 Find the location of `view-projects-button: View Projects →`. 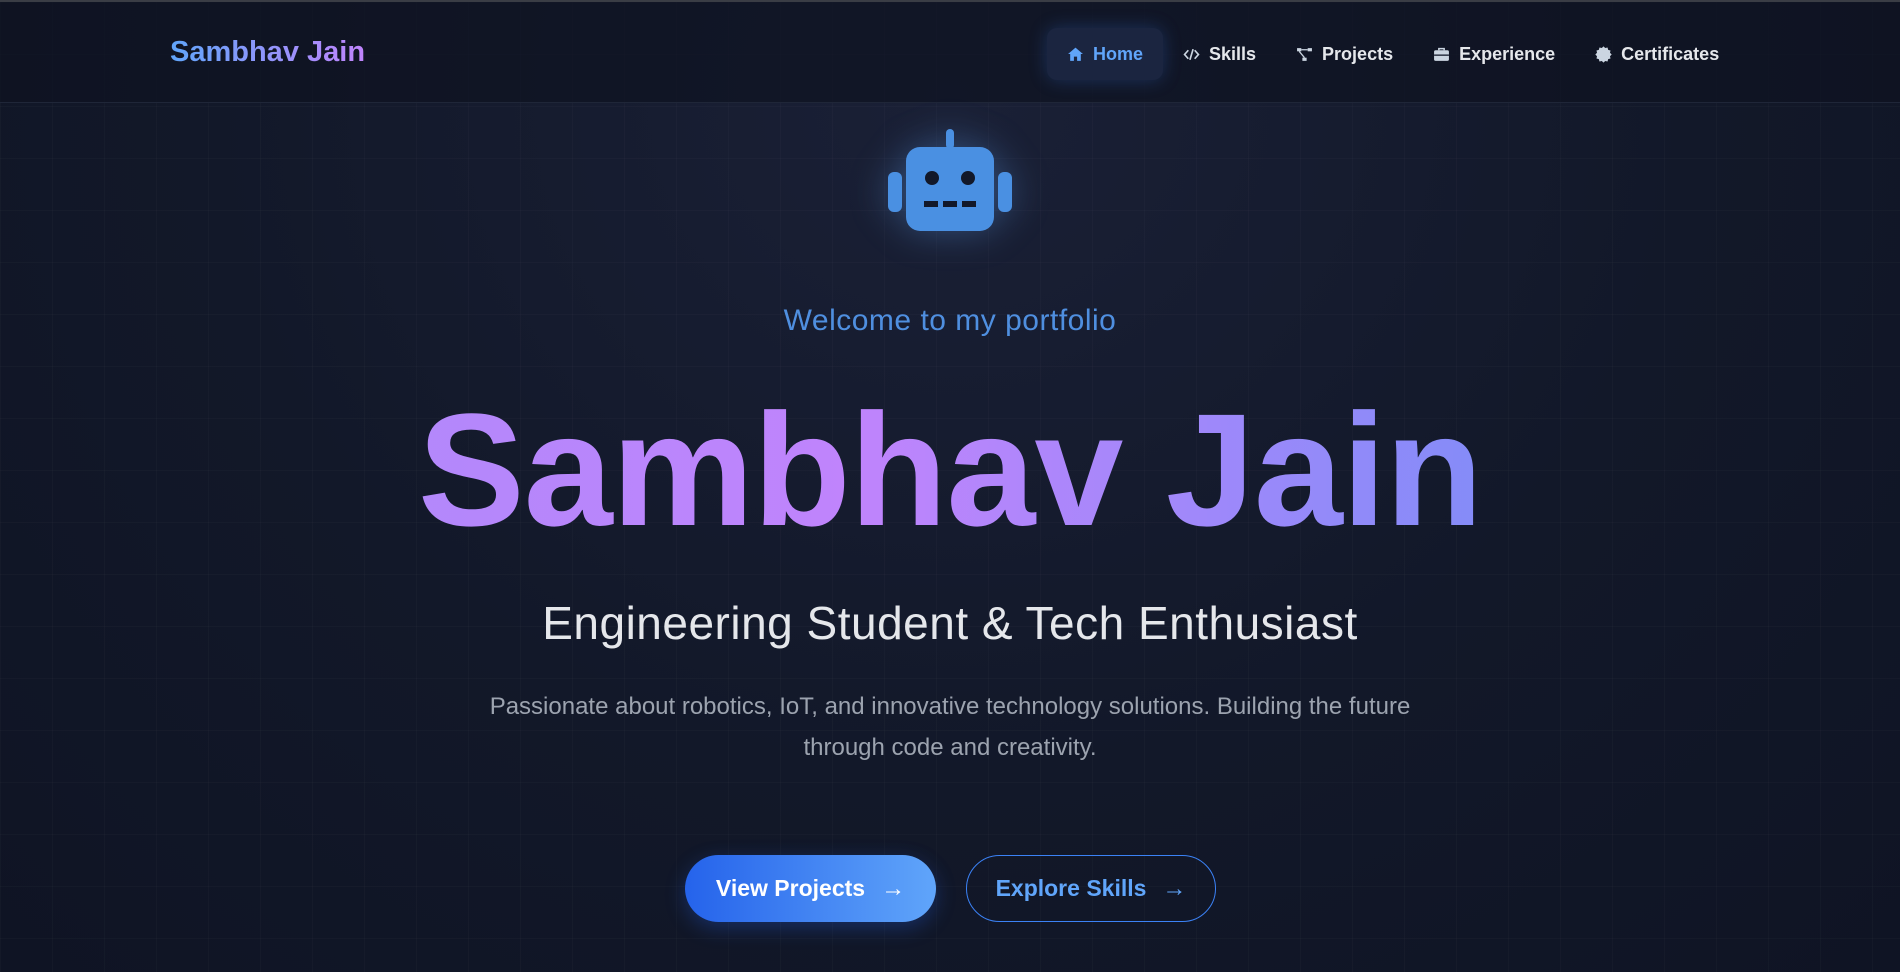

view-projects-button: View Projects → is located at coordinates (810, 888).